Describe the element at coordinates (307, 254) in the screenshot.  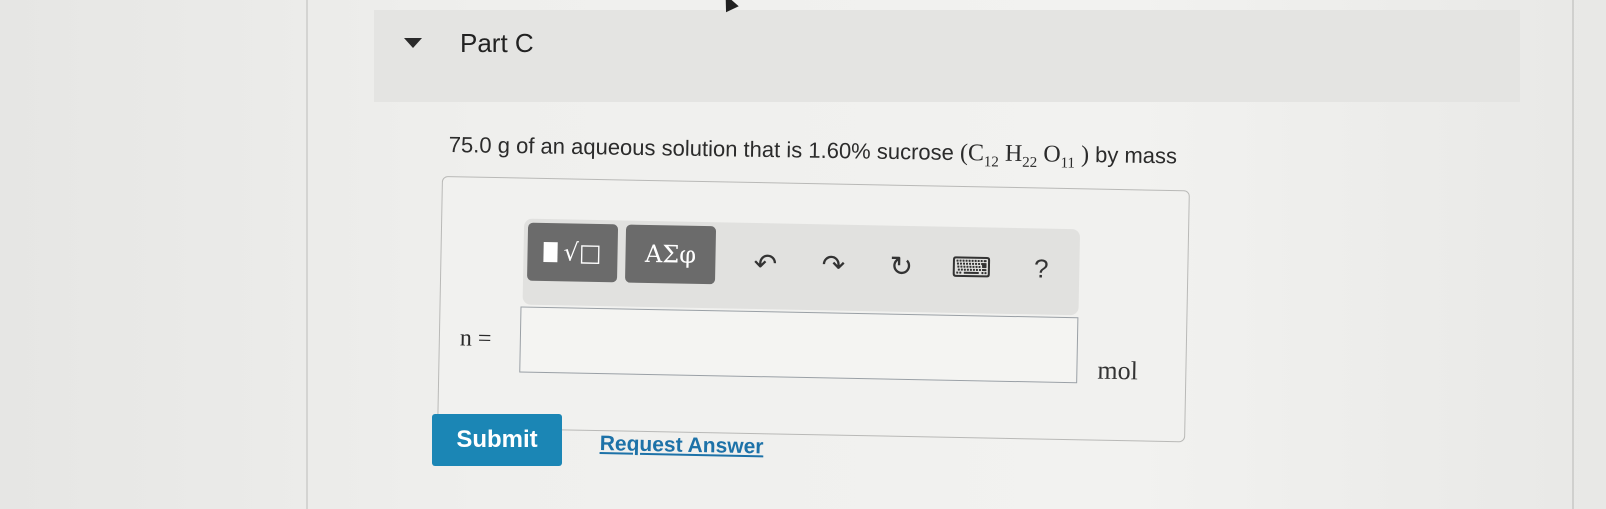
I see `left-divider` at that location.